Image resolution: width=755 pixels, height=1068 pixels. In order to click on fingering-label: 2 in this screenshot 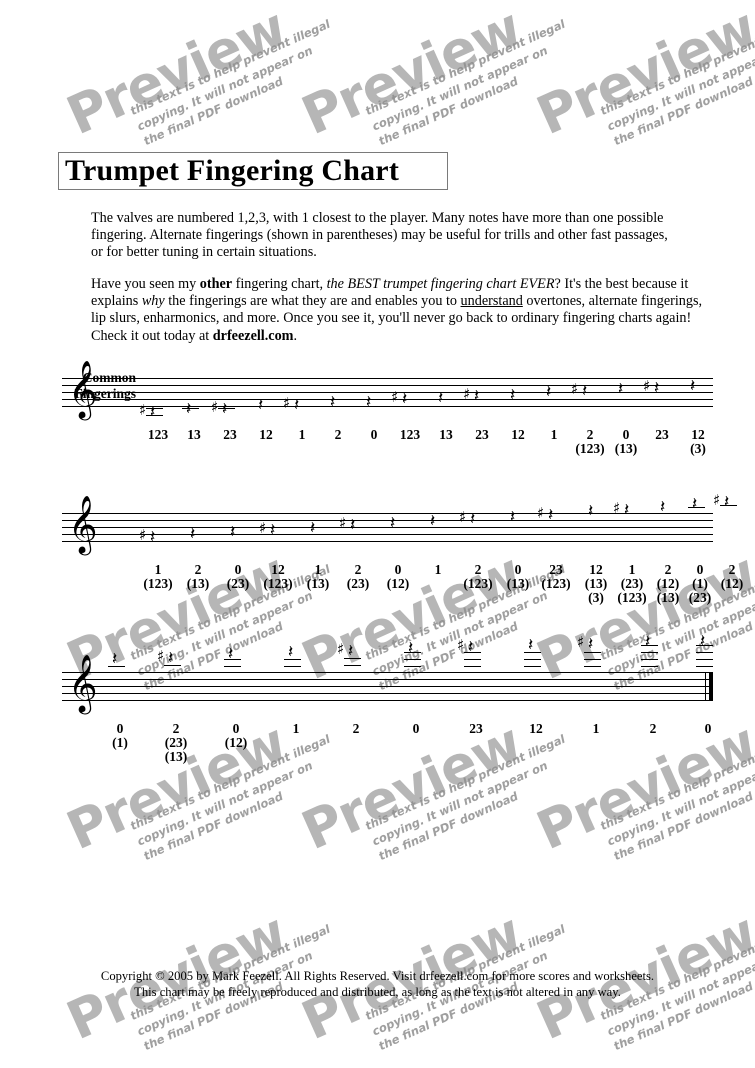, I will do `click(356, 729)`.